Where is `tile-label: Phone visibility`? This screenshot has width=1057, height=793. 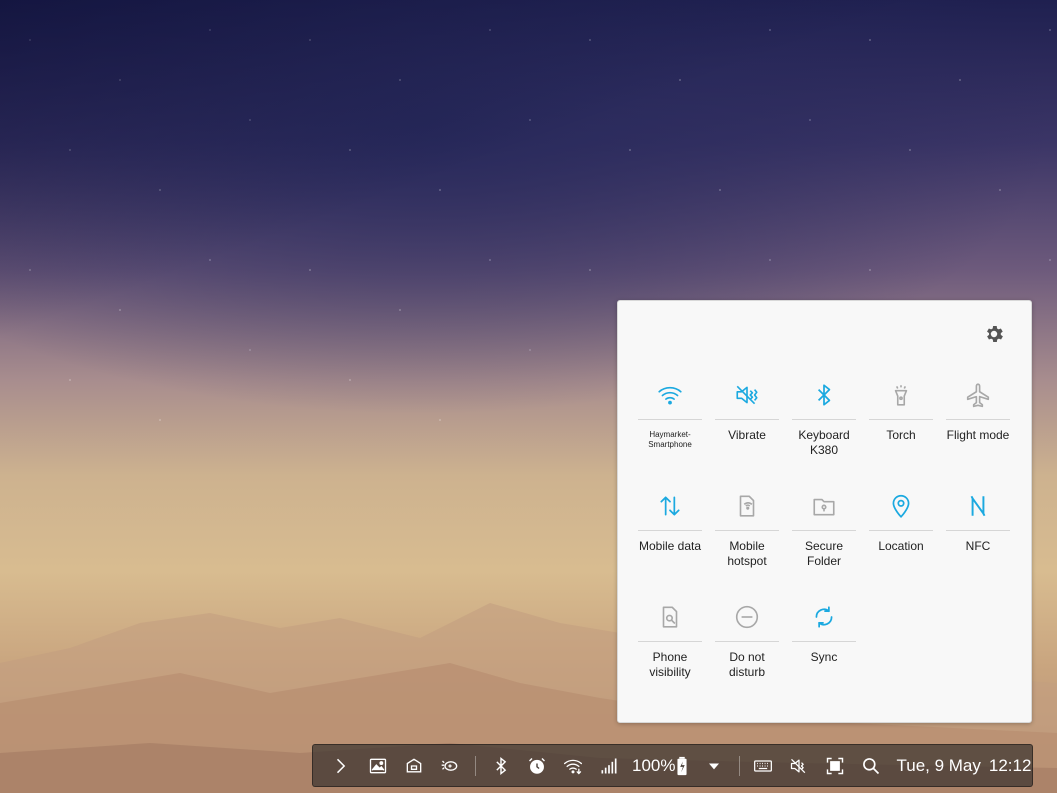
tile-label: Phone visibility is located at coordinates (670, 664).